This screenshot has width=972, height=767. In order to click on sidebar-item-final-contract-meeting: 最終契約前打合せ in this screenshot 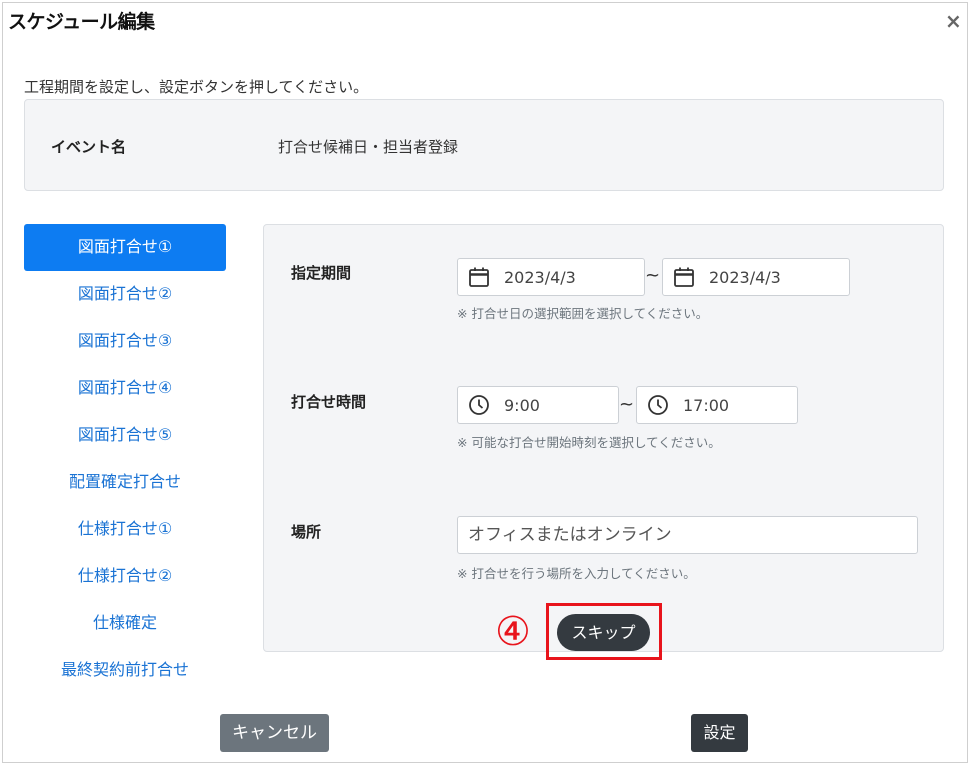, I will do `click(125, 670)`.